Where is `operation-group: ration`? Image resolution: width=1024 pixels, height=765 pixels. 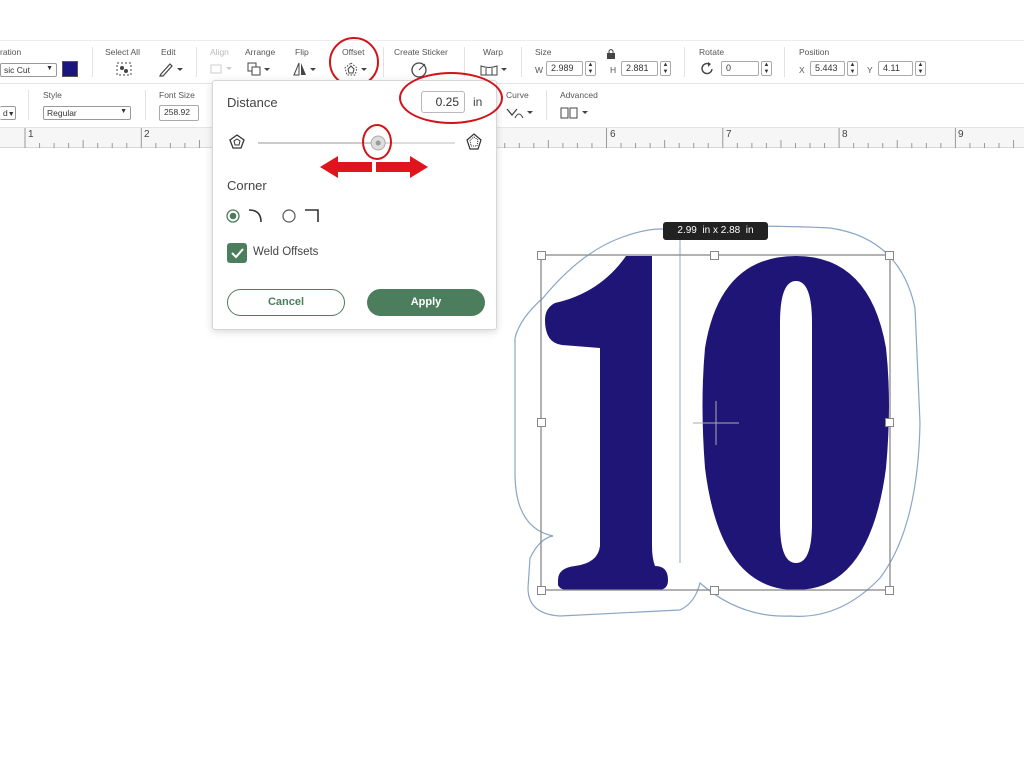 operation-group: ration is located at coordinates (10, 52).